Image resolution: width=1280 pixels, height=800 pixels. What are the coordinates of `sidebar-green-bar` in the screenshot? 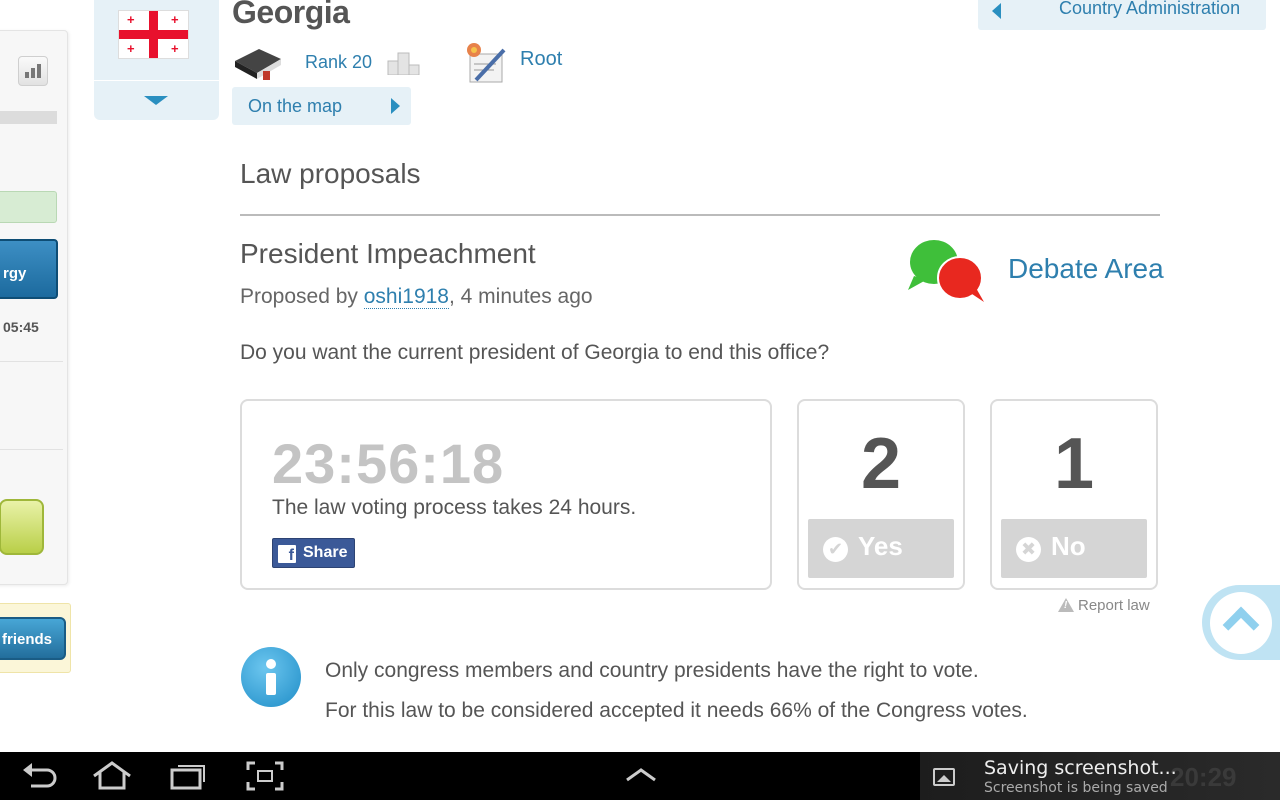 It's located at (28, 207).